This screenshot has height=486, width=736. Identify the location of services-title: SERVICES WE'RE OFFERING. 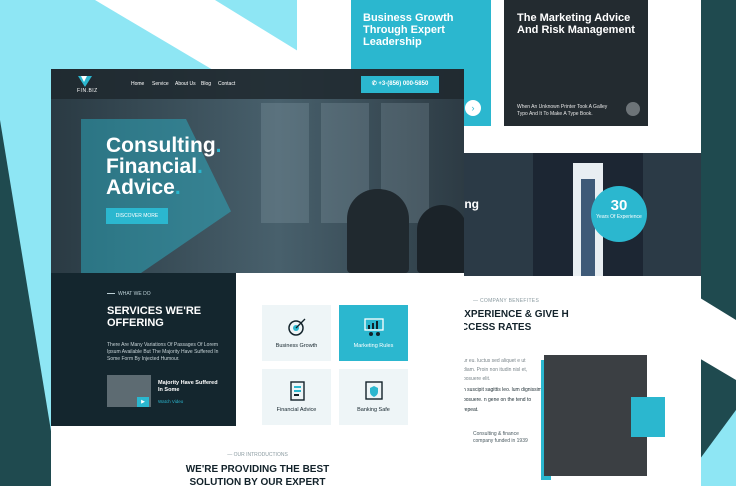
(154, 317).